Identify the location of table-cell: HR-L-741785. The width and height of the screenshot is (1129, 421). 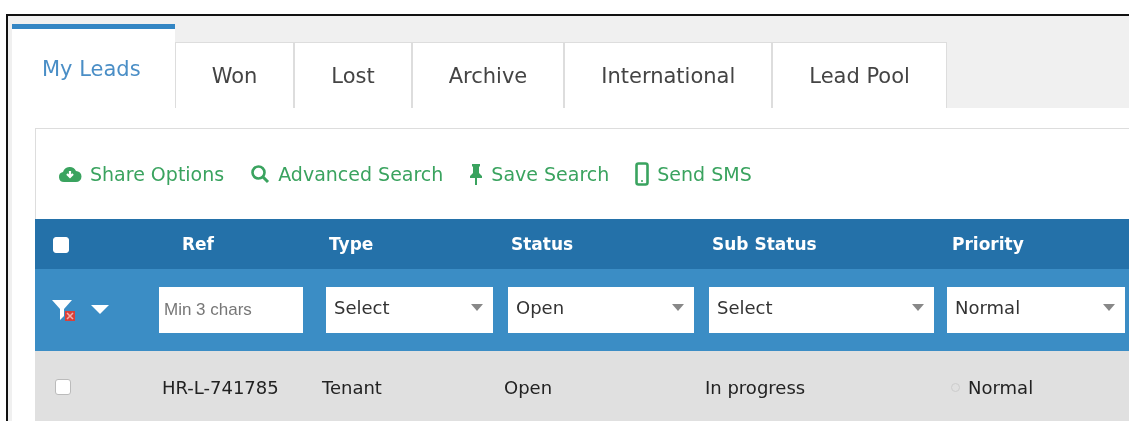
(220, 387).